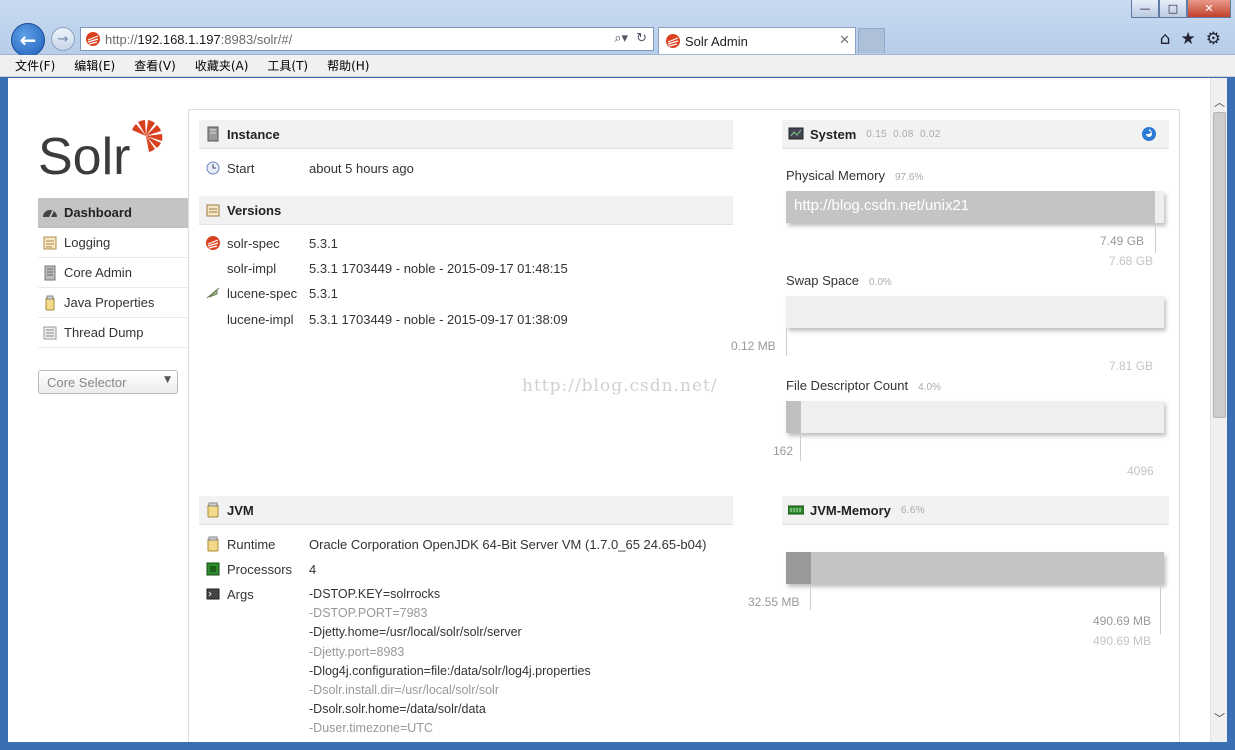 Image resolution: width=1235 pixels, height=750 pixels. I want to click on file-descriptor-used: 162, so click(783, 451).